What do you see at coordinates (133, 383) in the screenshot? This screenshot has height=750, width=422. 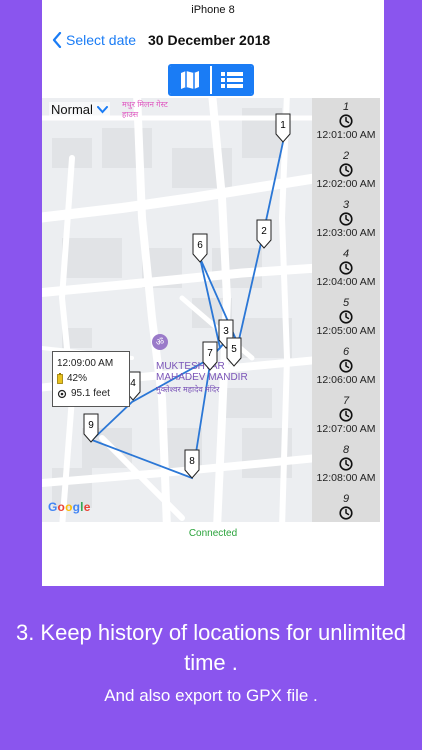 I see `svg-text: 4` at bounding box center [133, 383].